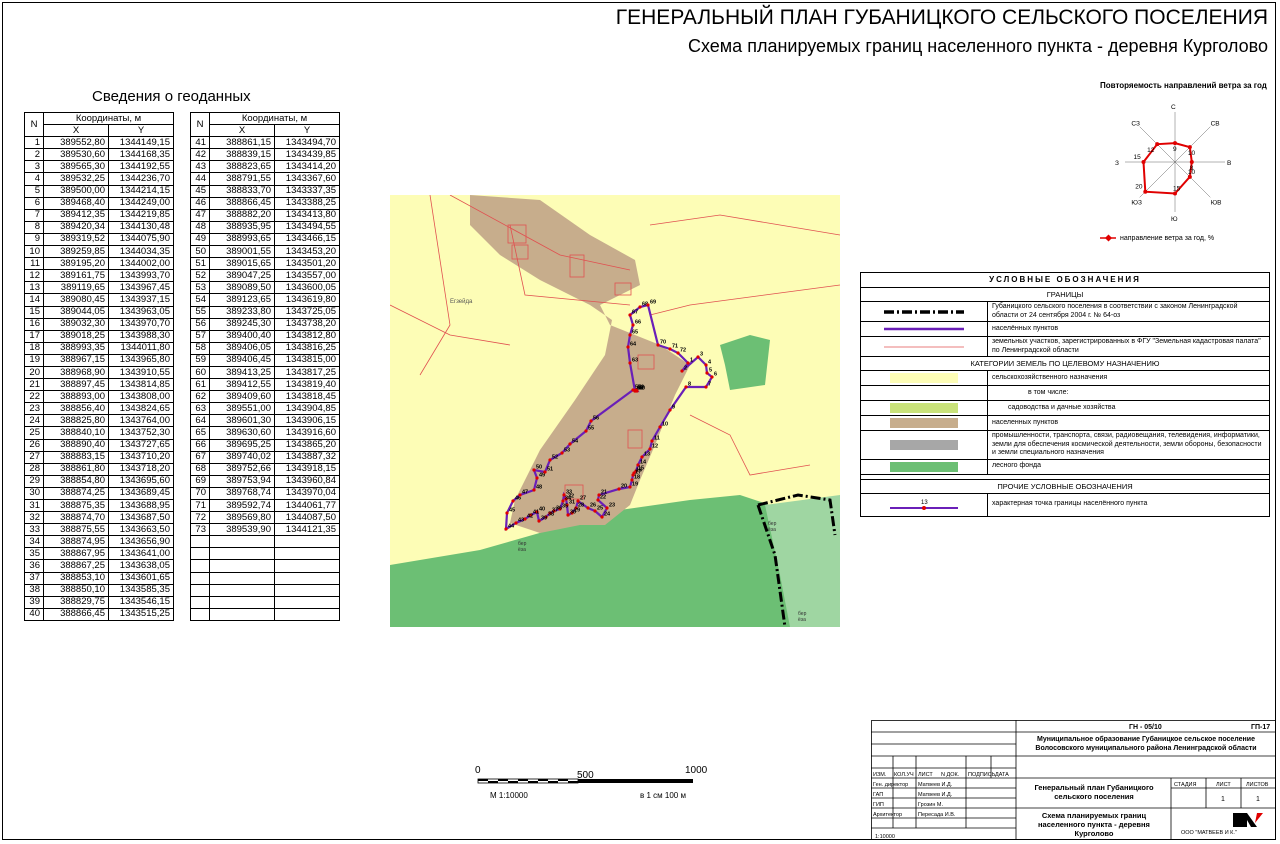 Image resolution: width=1280 pixels, height=844 pixels. Describe the element at coordinates (878, 805) in the screenshot. I see `role-2: ГИП` at that location.